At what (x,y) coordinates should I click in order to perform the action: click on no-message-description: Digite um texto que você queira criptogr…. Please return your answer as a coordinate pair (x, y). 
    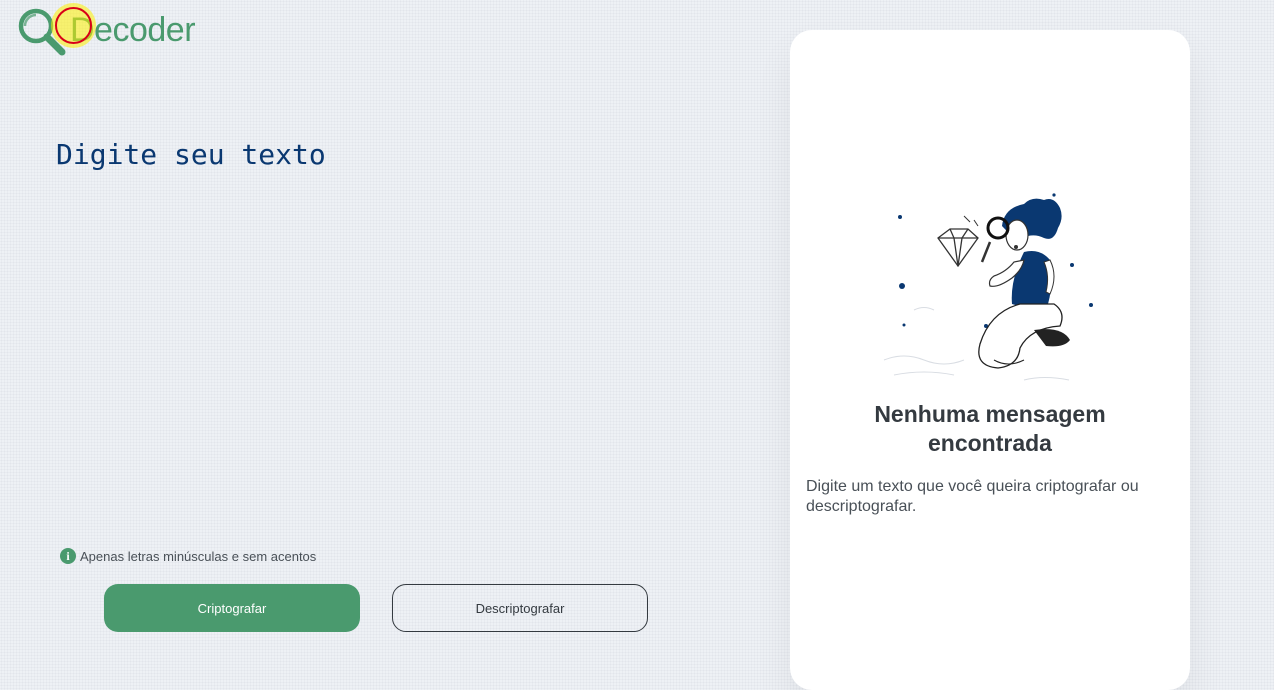
    Looking at the image, I should click on (972, 496).